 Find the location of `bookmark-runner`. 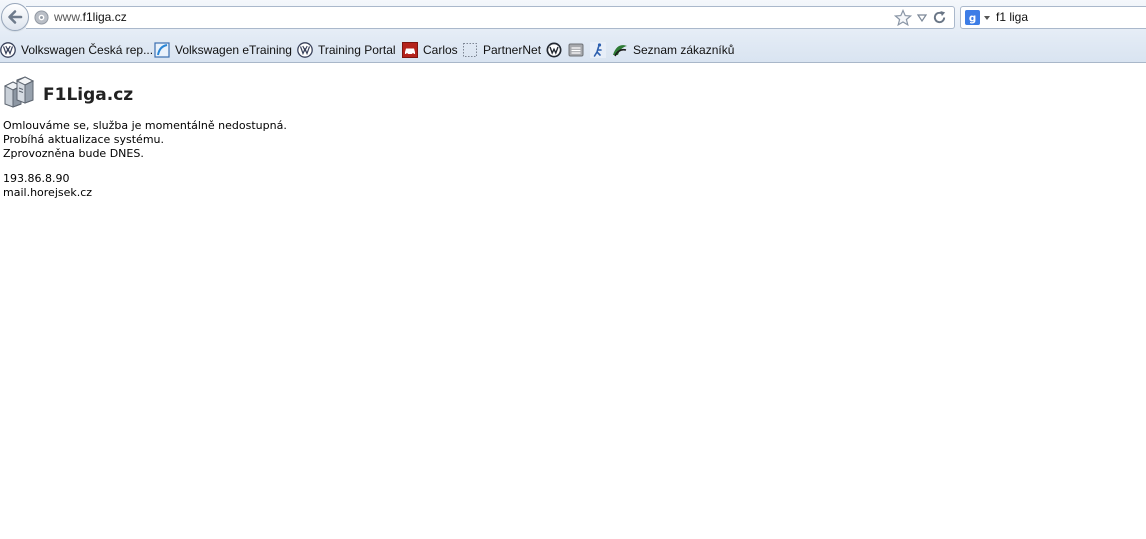

bookmark-runner is located at coordinates (598, 49).